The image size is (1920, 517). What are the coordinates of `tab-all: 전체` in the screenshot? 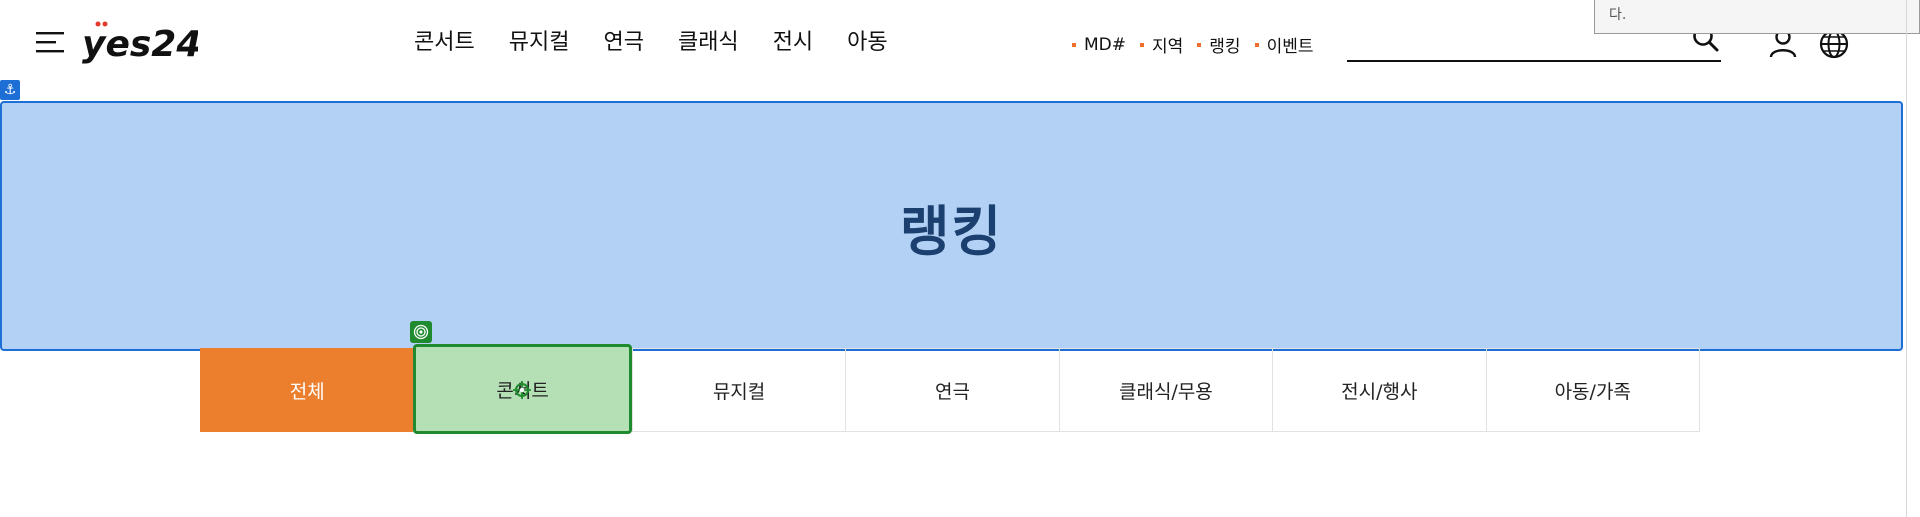 It's located at (307, 390).